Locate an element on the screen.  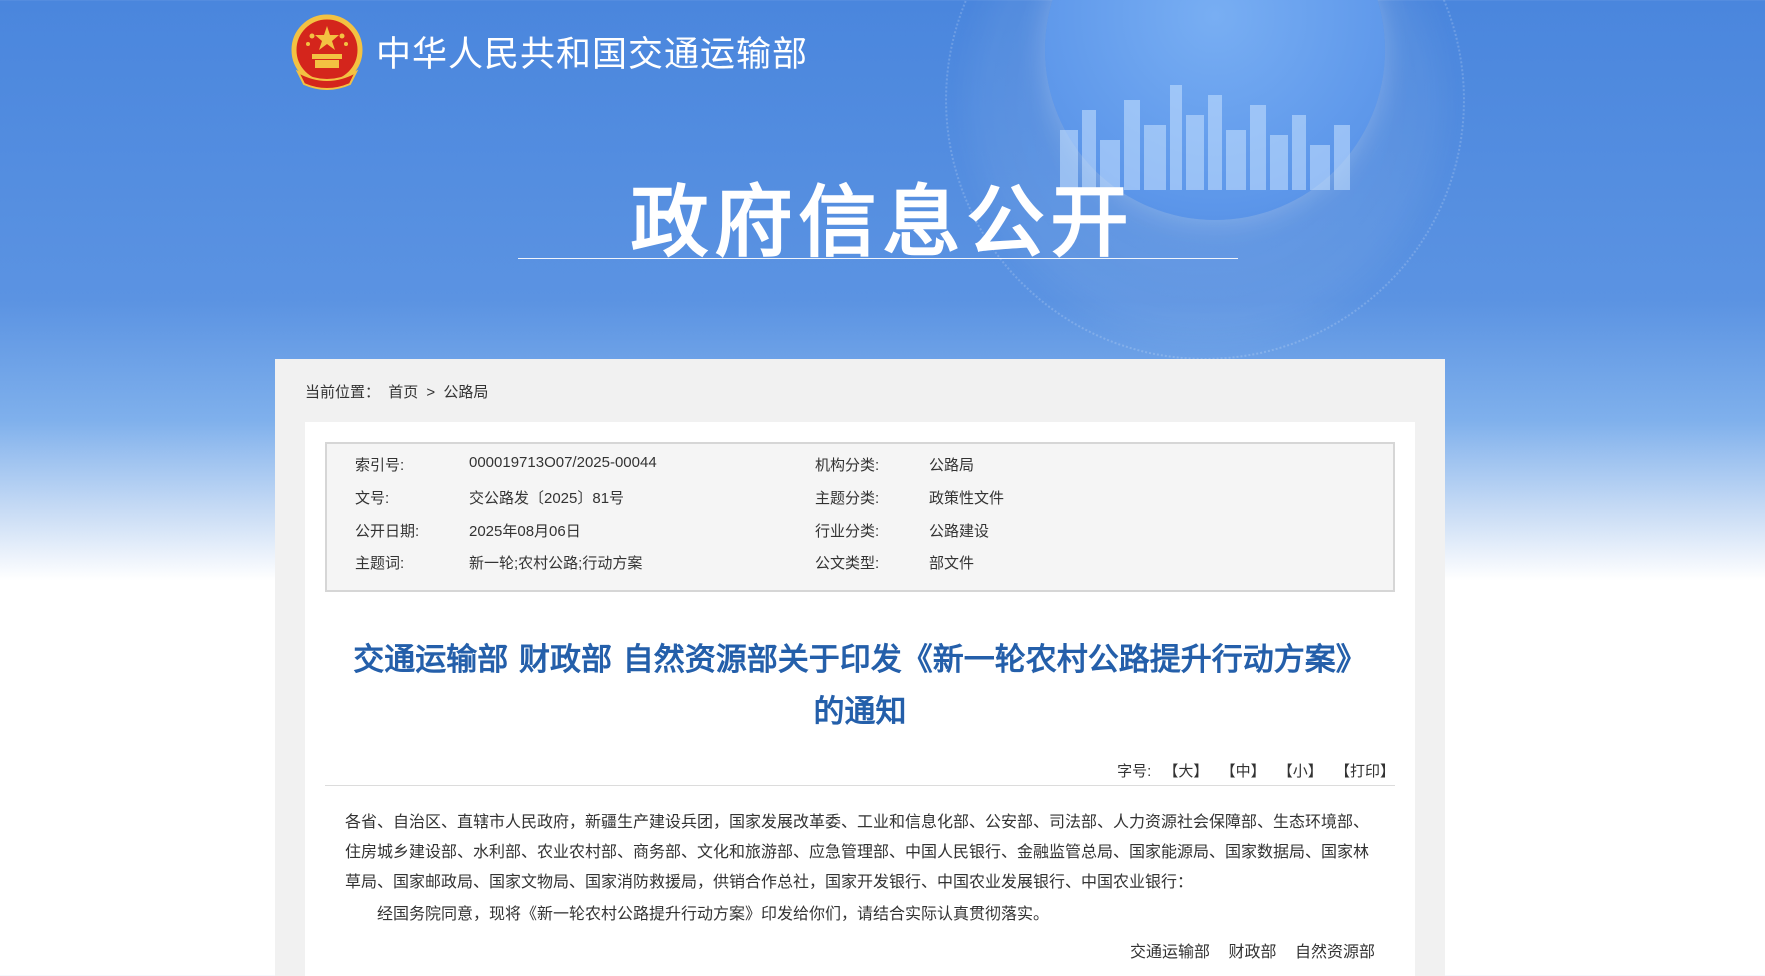
breadcrumb-current-link: 公路局 is located at coordinates (465, 392).